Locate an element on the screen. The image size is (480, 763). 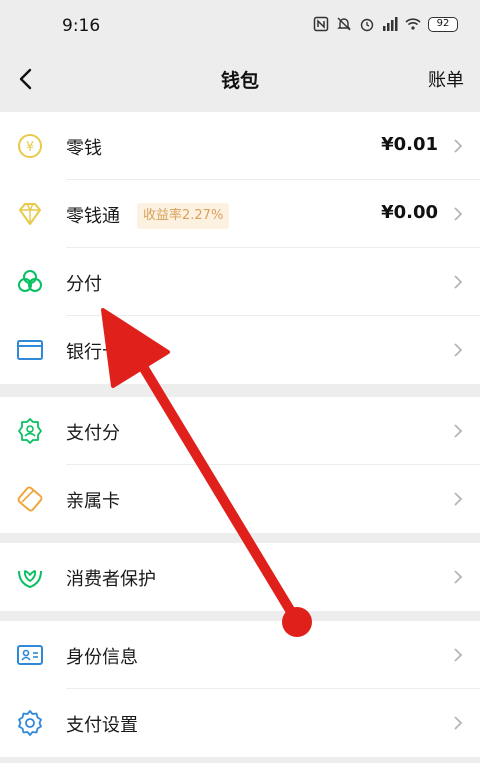
page-title: 钱包 is located at coordinates (239, 81).